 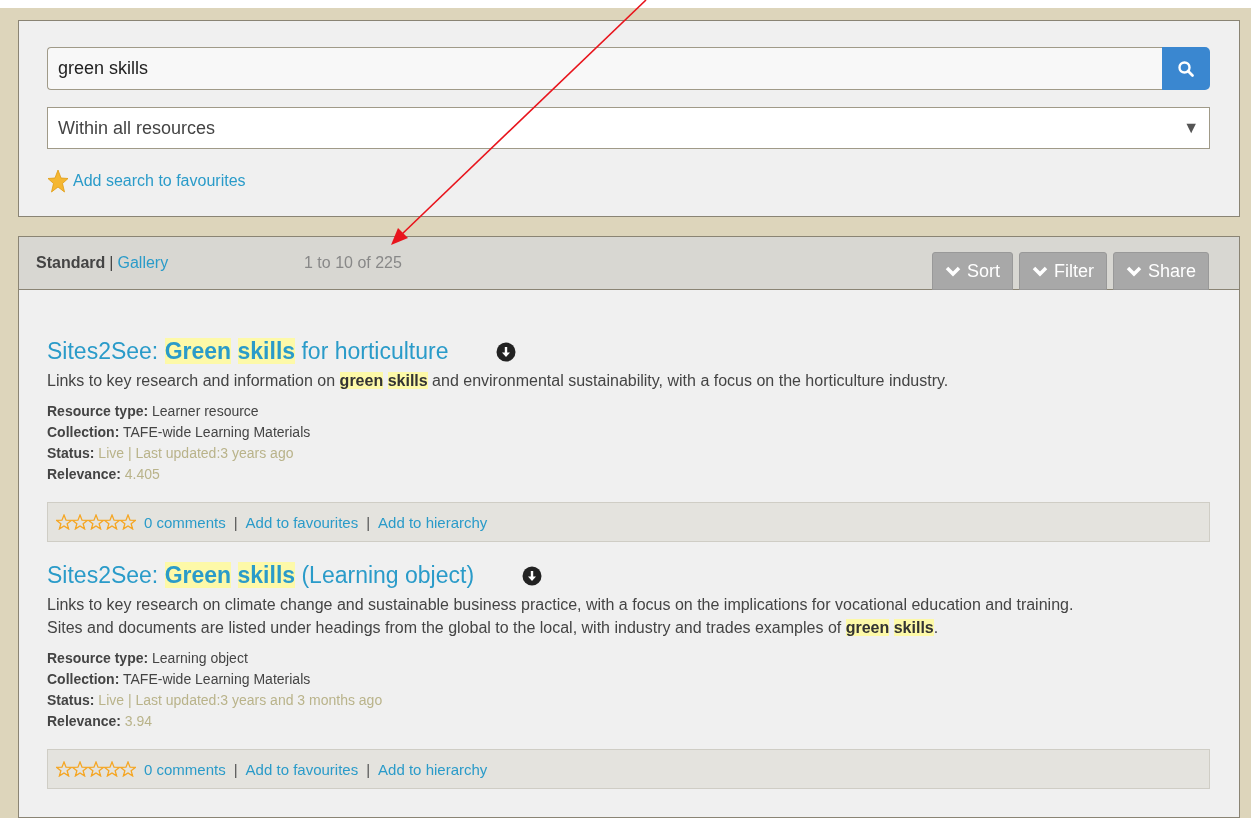 What do you see at coordinates (561, 616) in the screenshot?
I see `result-description: Links to key research on climate change and sustainable business practice, with a focus on the implications for vocational education and training. Sites and documents are listed under headings from the global to the local, with industry and trades examples of green skills.` at bounding box center [561, 616].